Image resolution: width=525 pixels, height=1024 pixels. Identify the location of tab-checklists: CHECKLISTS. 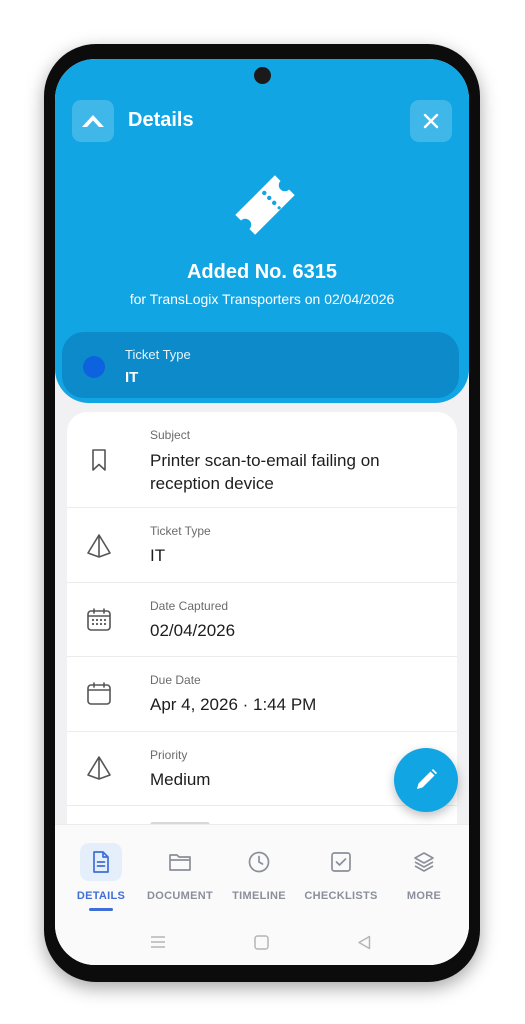
(341, 878).